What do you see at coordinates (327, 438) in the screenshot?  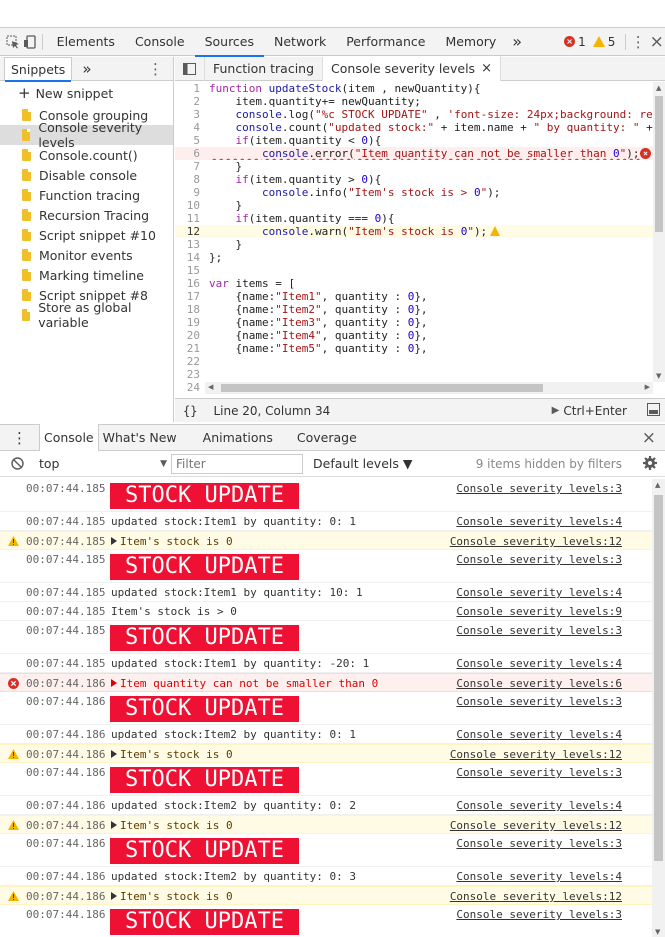 I see `drawer-tab-coverage: Coverage` at bounding box center [327, 438].